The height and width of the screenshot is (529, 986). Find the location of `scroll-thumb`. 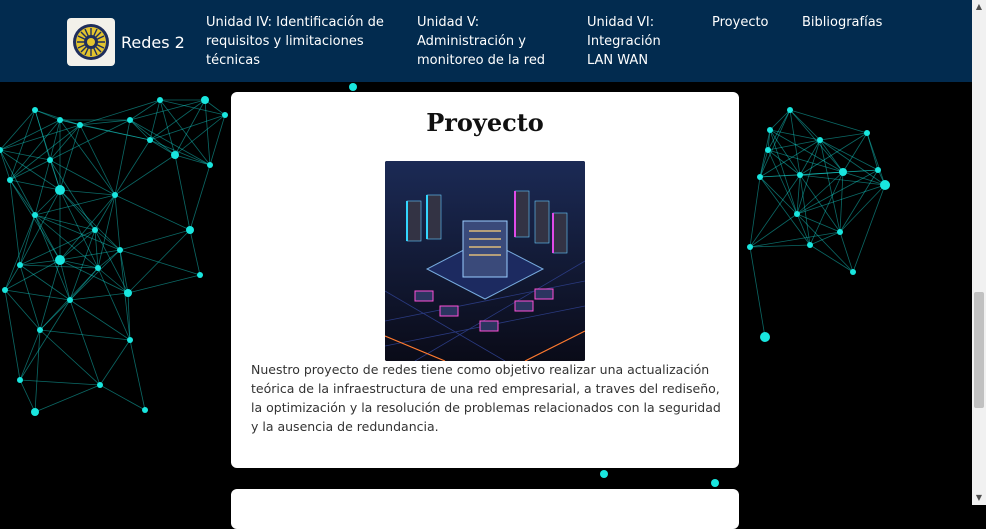

scroll-thumb is located at coordinates (979, 350).